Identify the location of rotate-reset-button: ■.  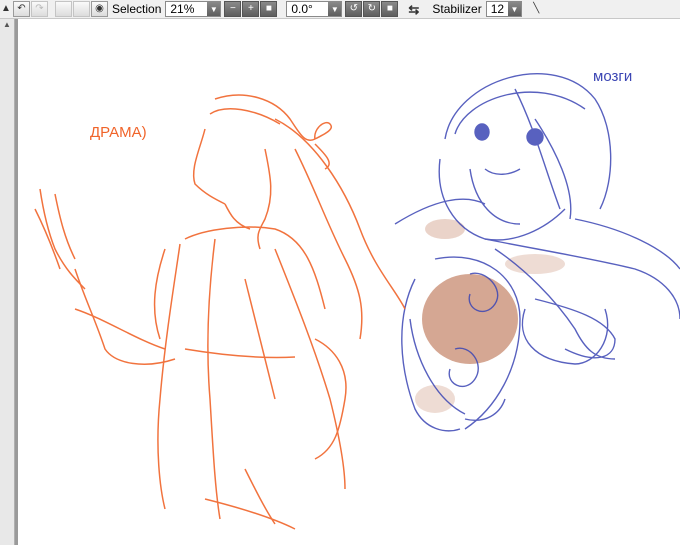
(390, 9).